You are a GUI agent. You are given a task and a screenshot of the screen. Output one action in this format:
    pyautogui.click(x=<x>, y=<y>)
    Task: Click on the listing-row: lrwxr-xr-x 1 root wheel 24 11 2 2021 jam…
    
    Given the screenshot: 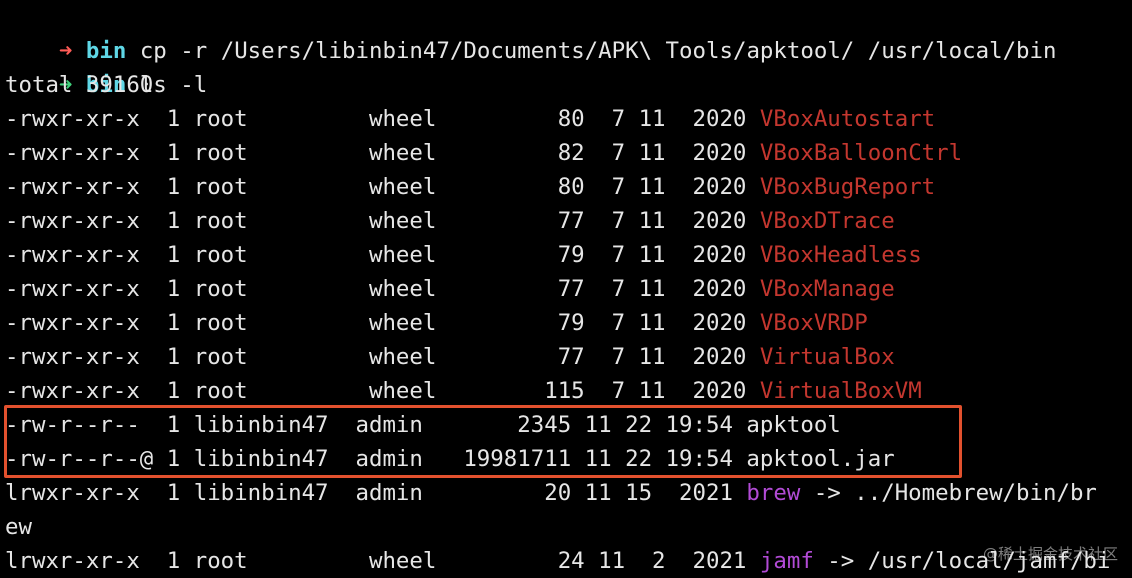 What is the action you would take?
    pyautogui.click(x=557, y=561)
    